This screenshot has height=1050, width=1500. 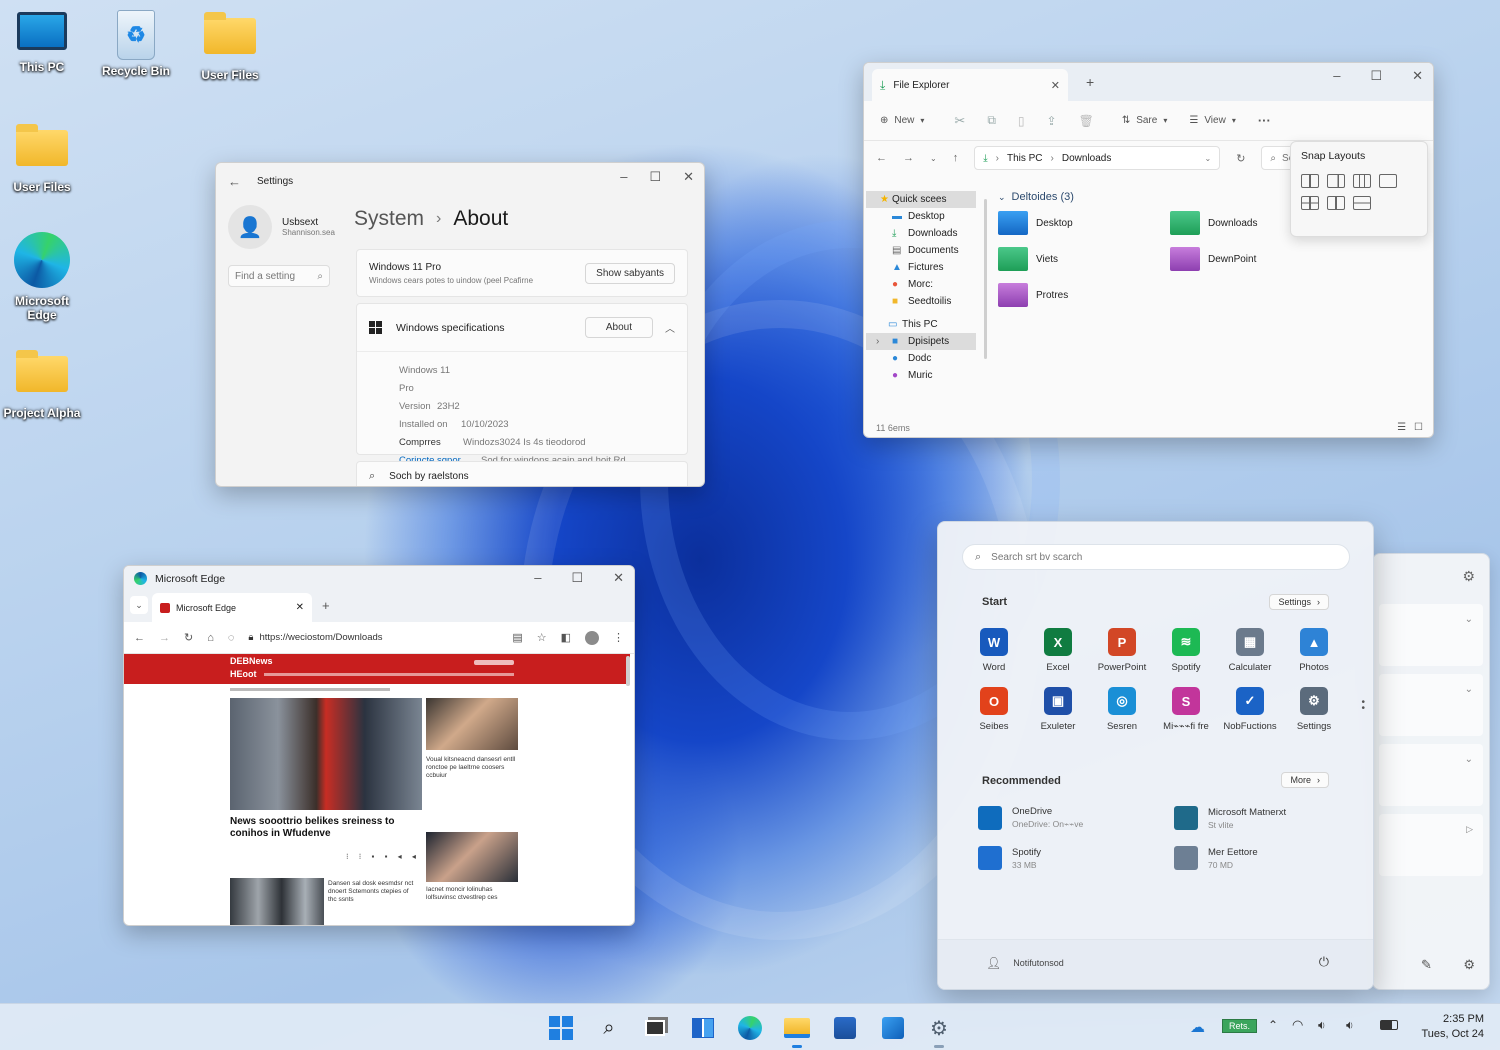 What do you see at coordinates (1025, 158) in the screenshot?
I see `address-pc: This PC` at bounding box center [1025, 158].